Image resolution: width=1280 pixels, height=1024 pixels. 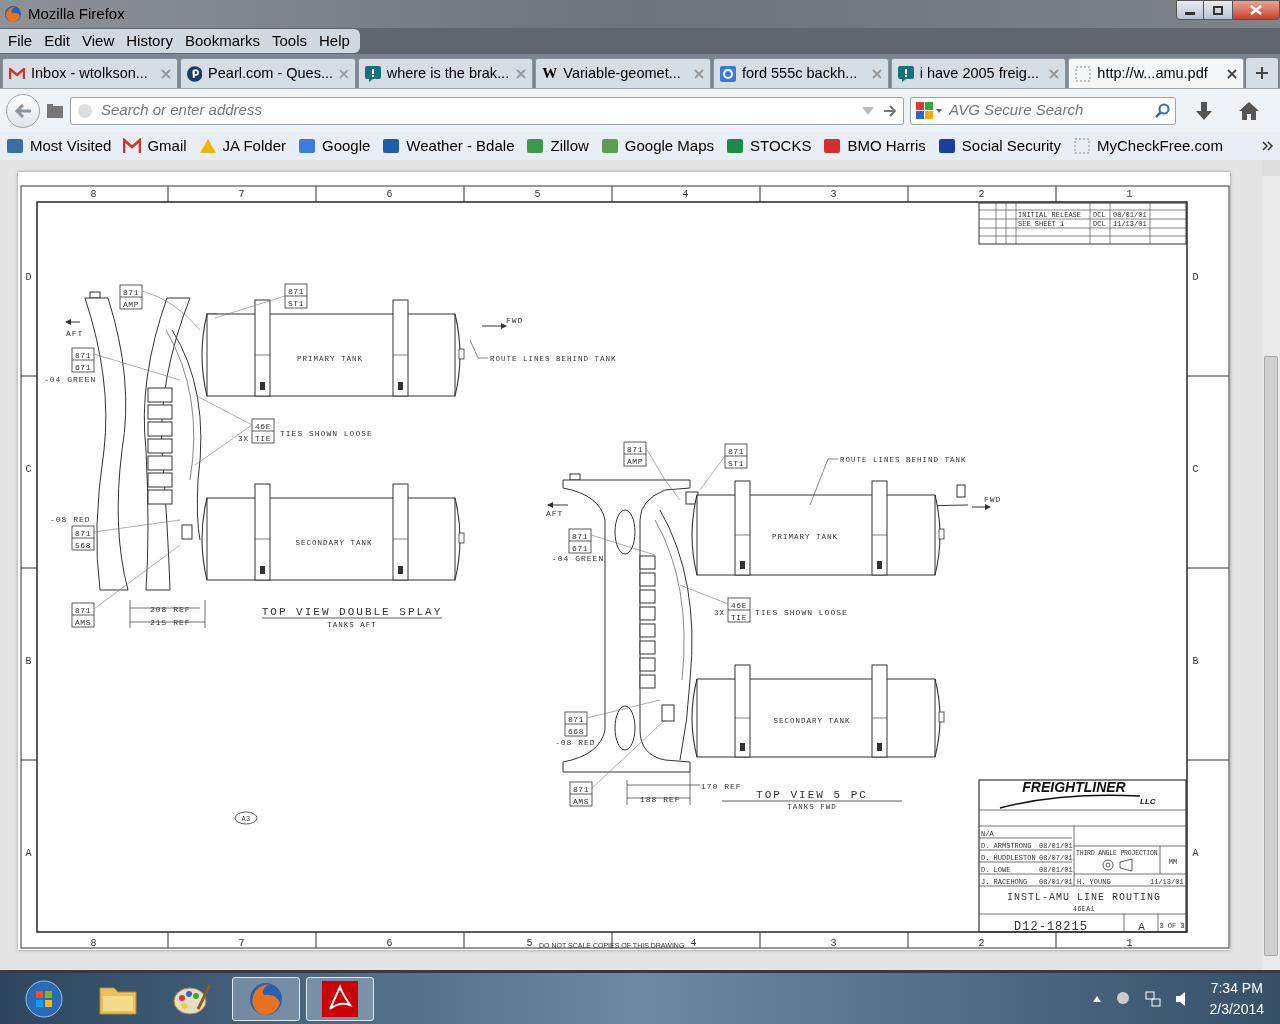 I want to click on menu-item: Edit, so click(x=57, y=41).